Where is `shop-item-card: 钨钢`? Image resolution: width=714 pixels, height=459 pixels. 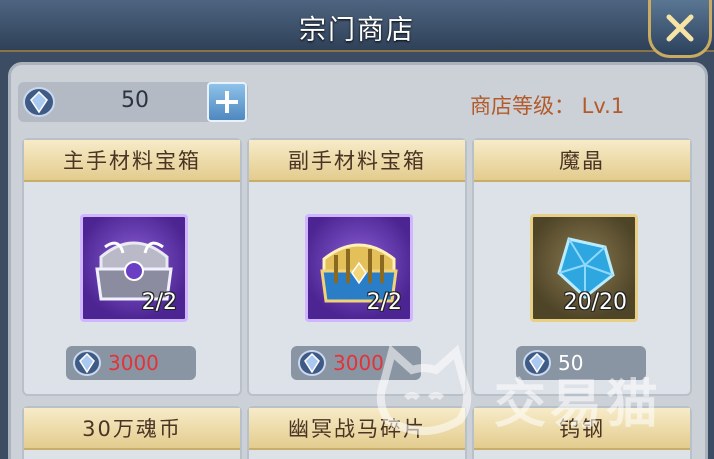 shop-item-card: 钨钢 is located at coordinates (582, 432).